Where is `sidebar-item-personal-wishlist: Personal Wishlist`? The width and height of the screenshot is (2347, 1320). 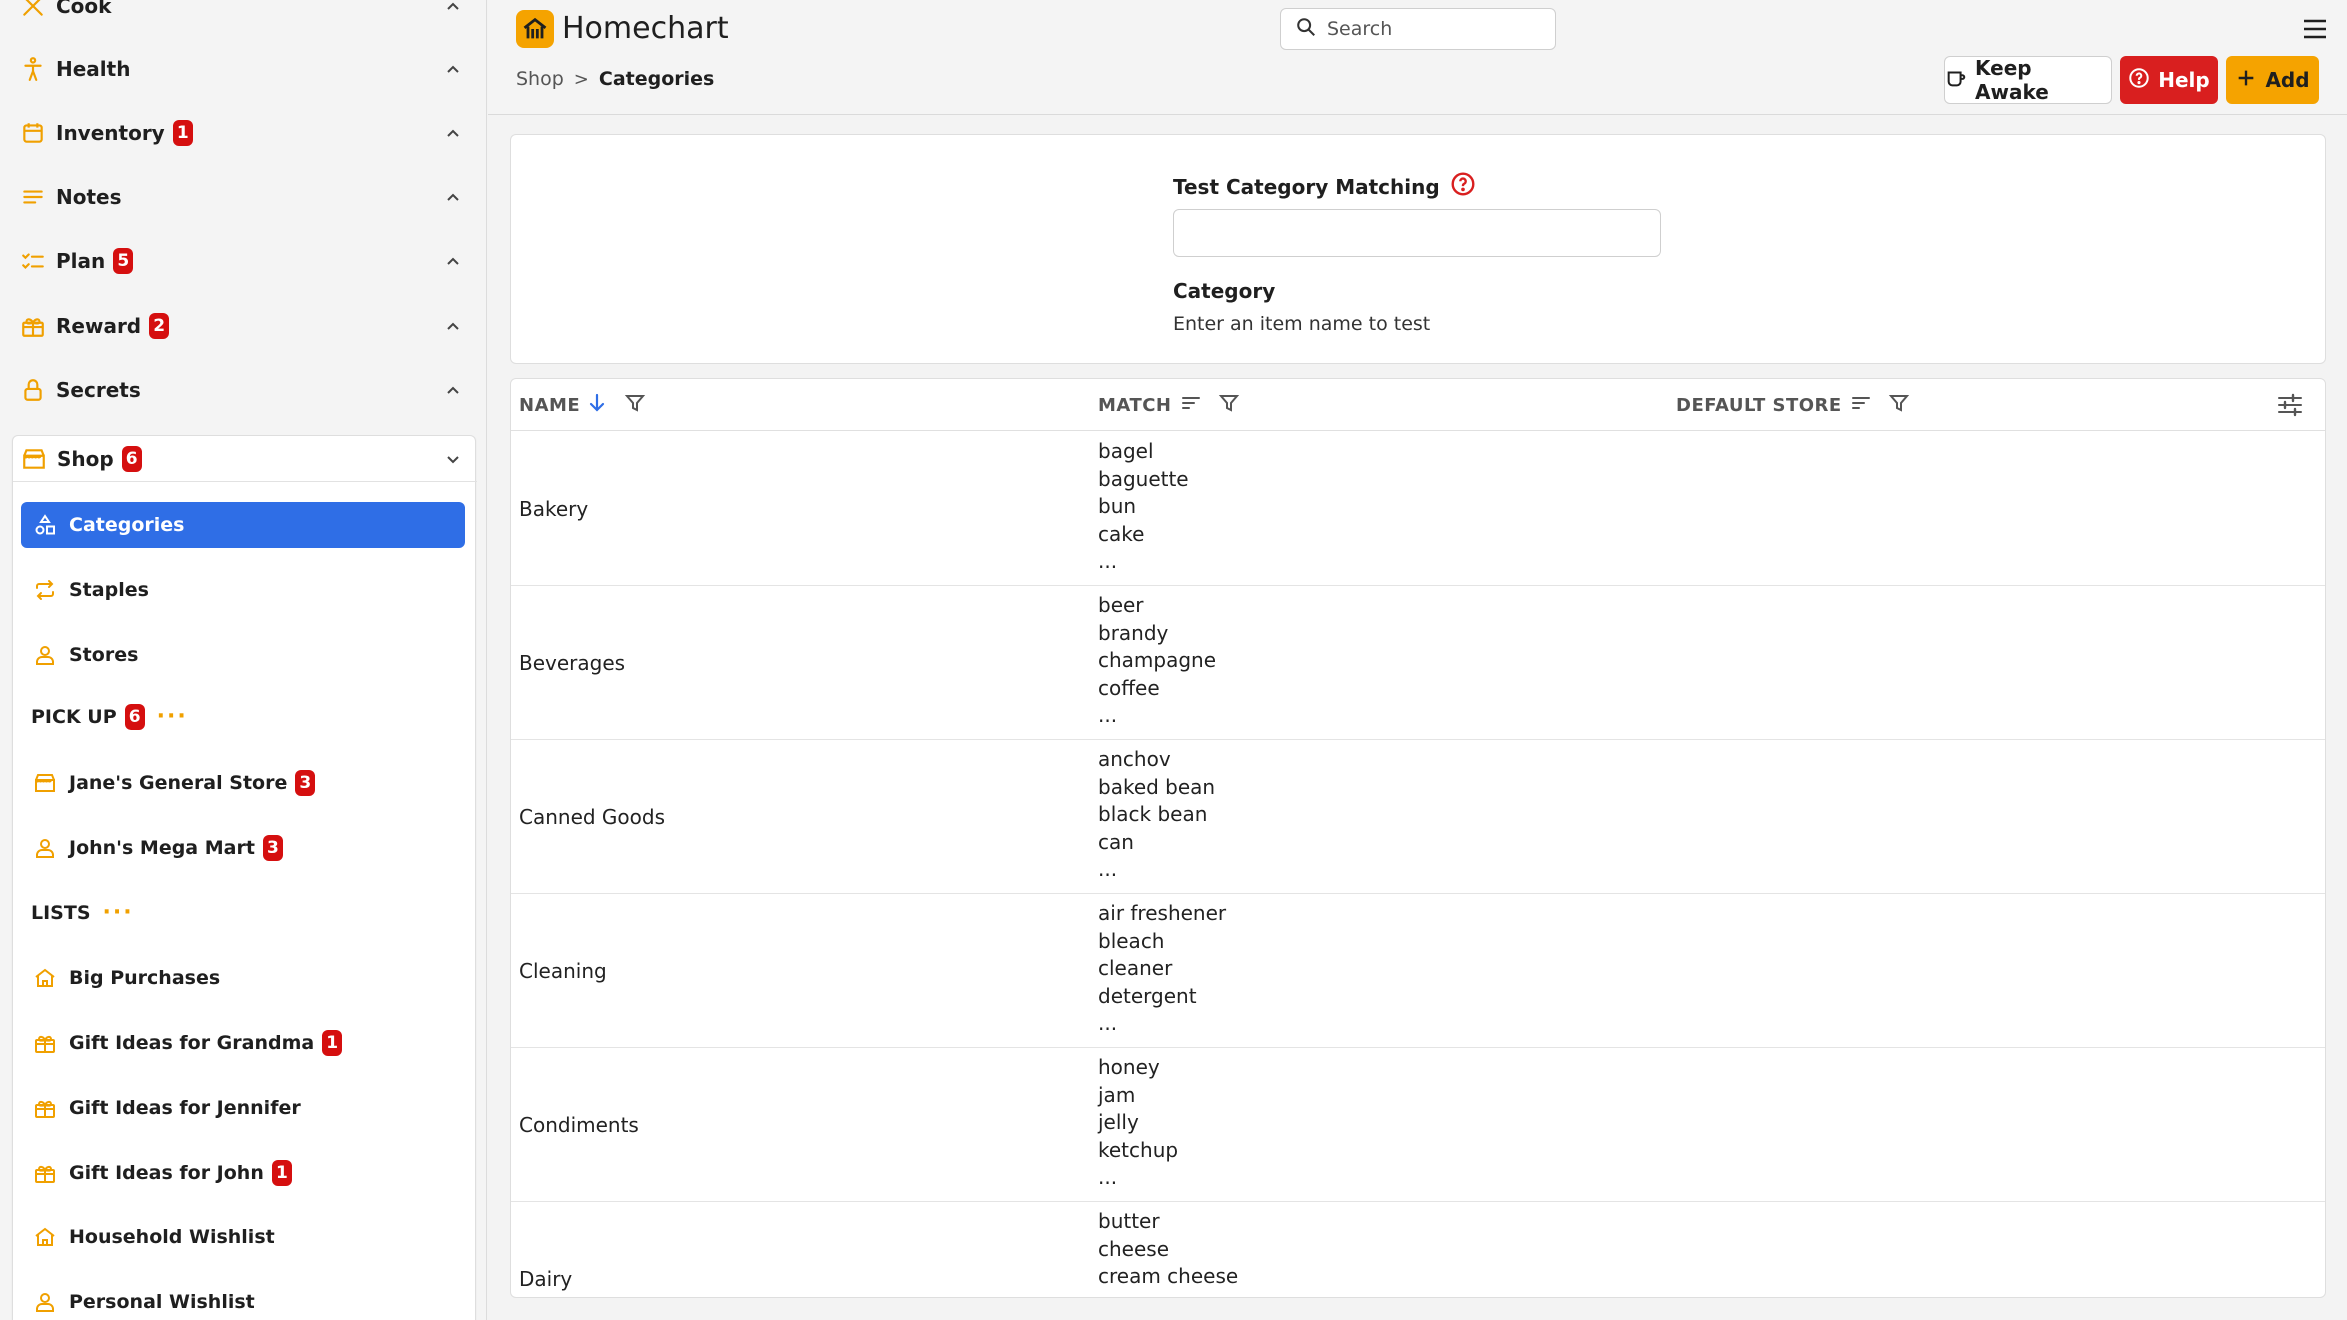 sidebar-item-personal-wishlist: Personal Wishlist is located at coordinates (243, 1299).